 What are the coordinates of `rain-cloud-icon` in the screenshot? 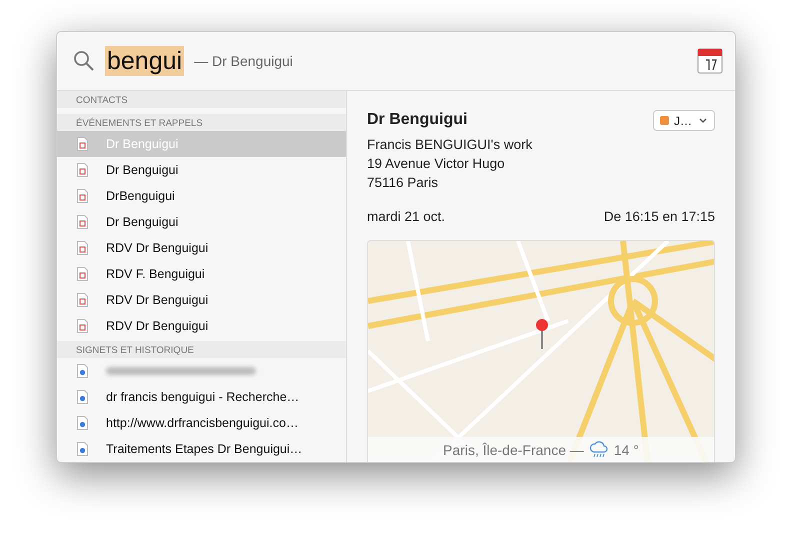 It's located at (598, 449).